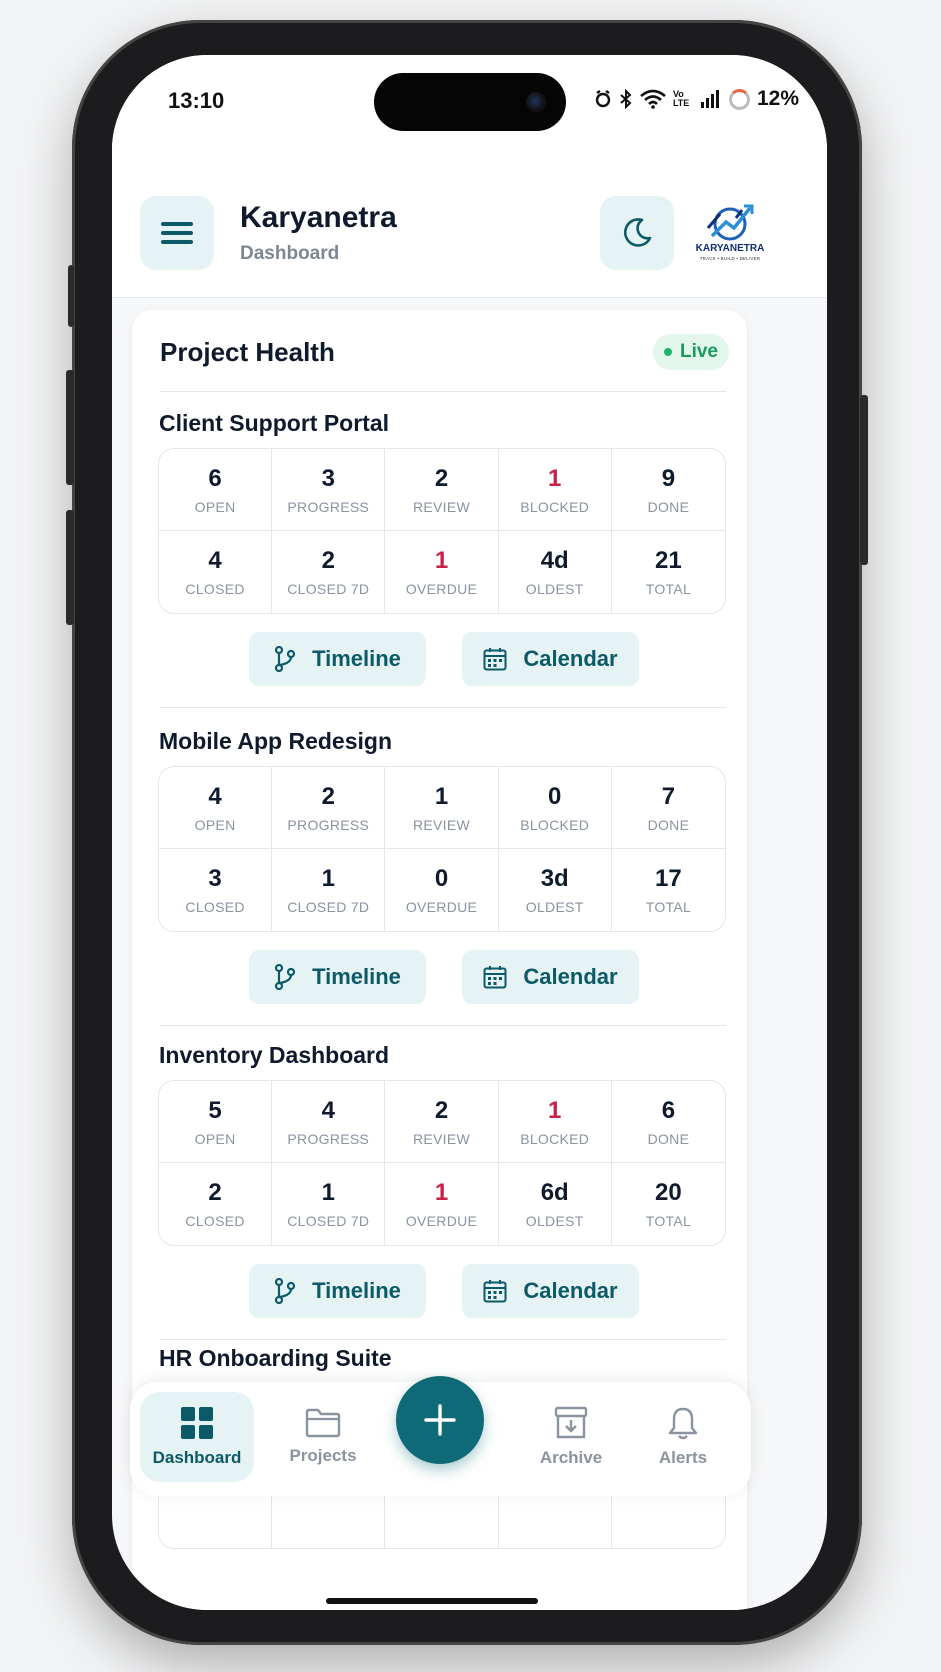 This screenshot has width=941, height=1672. I want to click on project-name: Mobile App Redesign, so click(275, 741).